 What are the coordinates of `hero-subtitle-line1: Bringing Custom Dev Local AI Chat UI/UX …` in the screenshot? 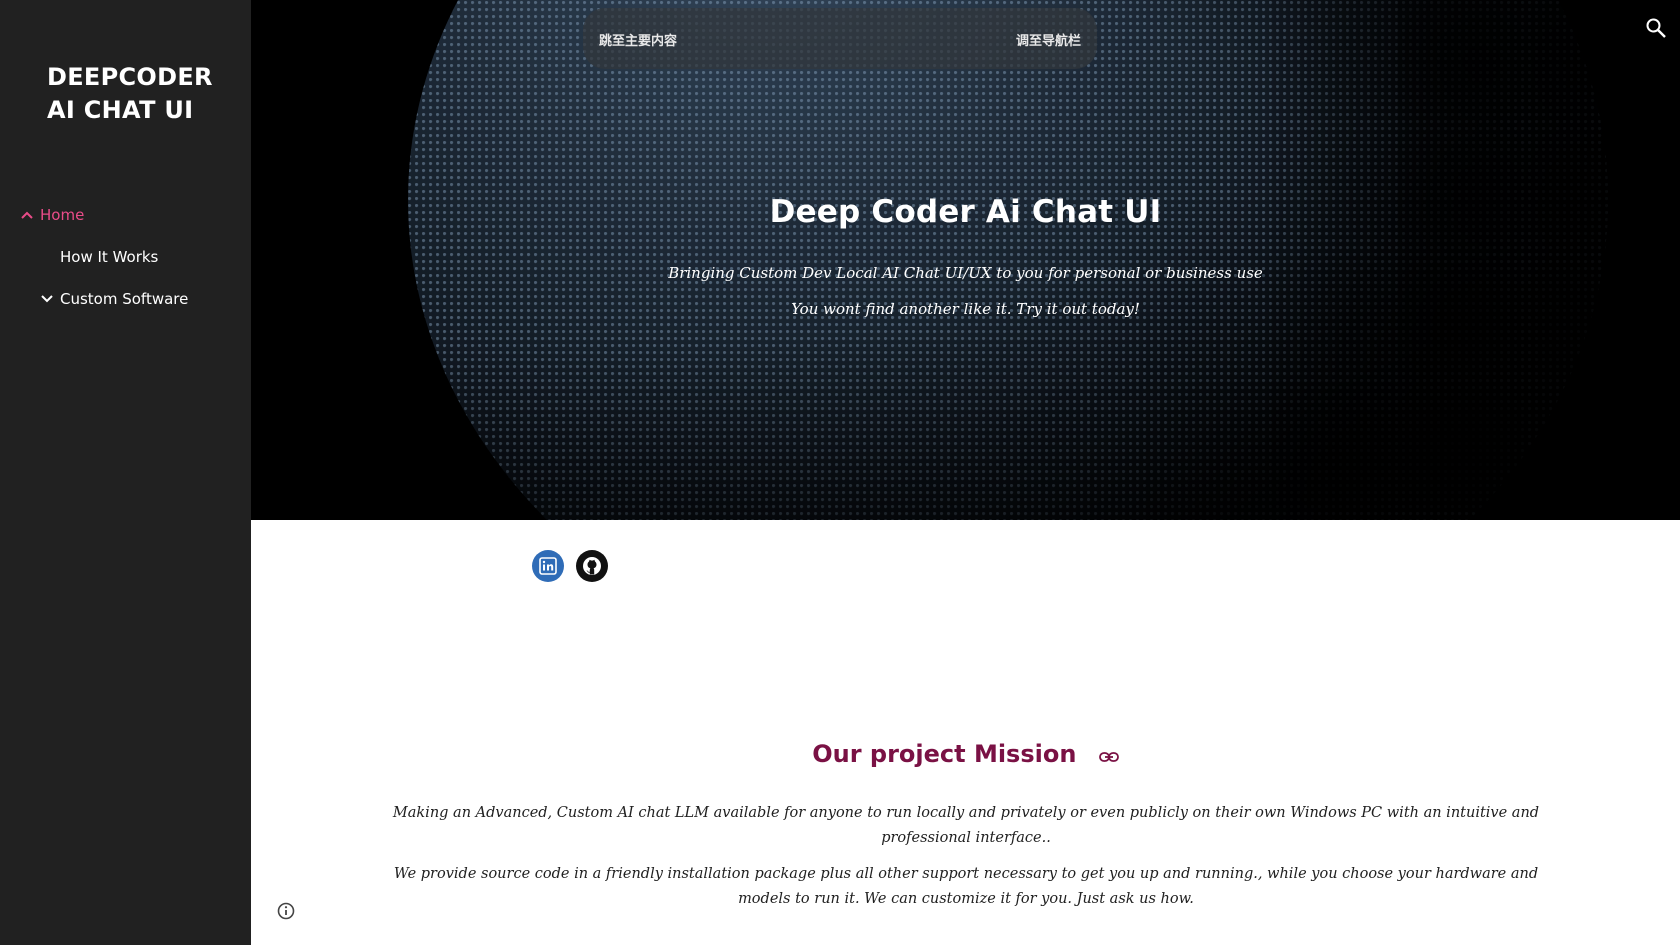 It's located at (965, 273).